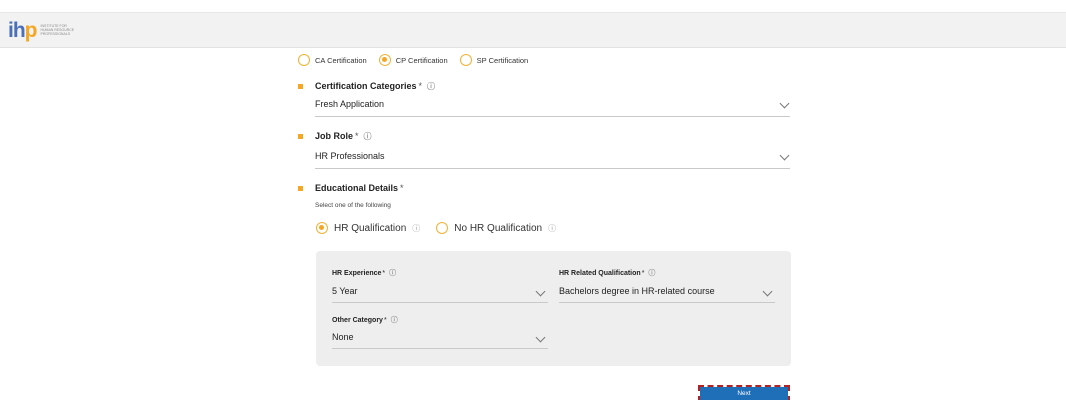  What do you see at coordinates (744, 392) in the screenshot?
I see `next-button: Next` at bounding box center [744, 392].